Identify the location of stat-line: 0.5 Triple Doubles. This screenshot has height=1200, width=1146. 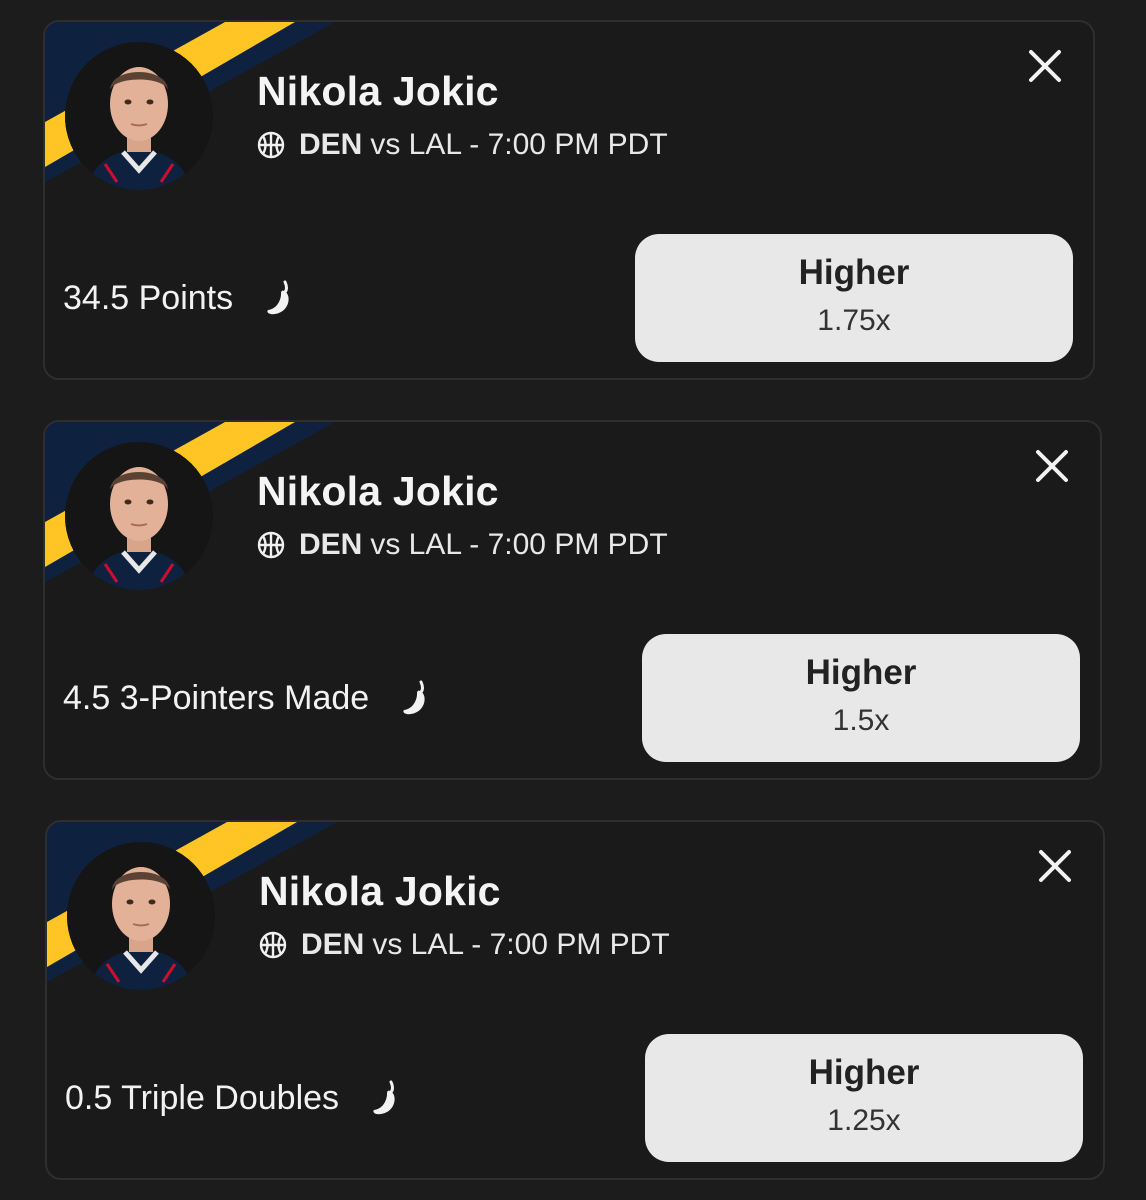
(234, 1098).